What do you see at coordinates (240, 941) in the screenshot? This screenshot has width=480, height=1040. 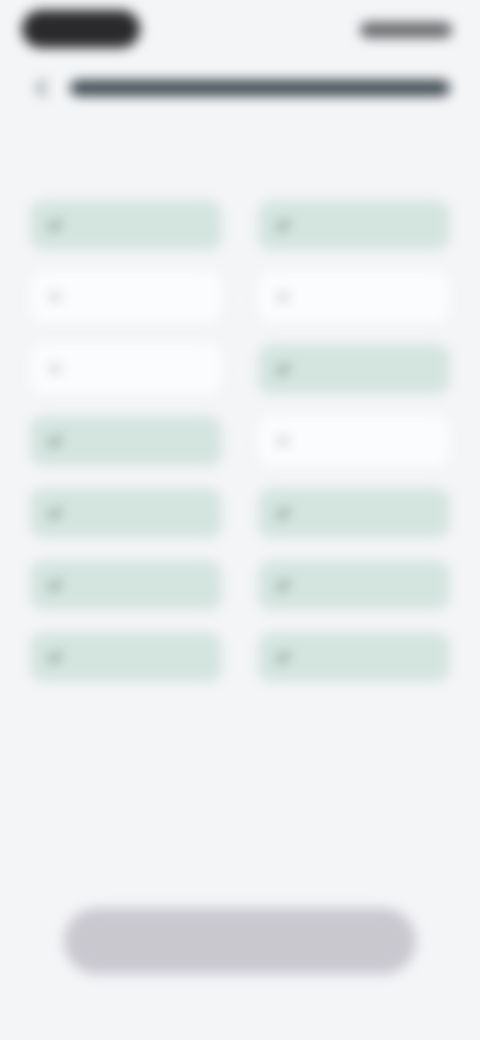 I see `continue-button` at bounding box center [240, 941].